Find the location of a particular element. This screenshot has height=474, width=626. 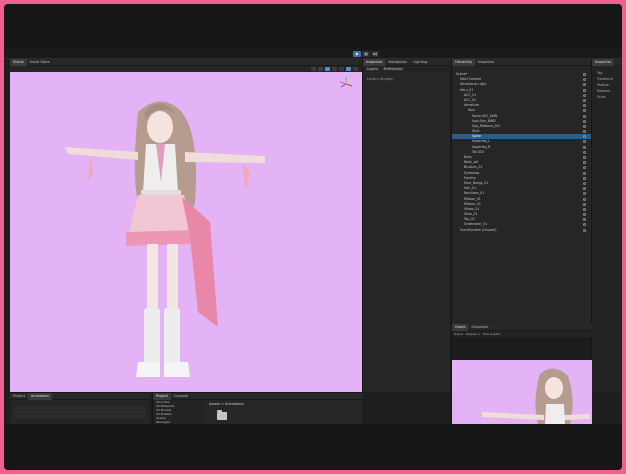

shading-mode-icon is located at coordinates (313, 69).